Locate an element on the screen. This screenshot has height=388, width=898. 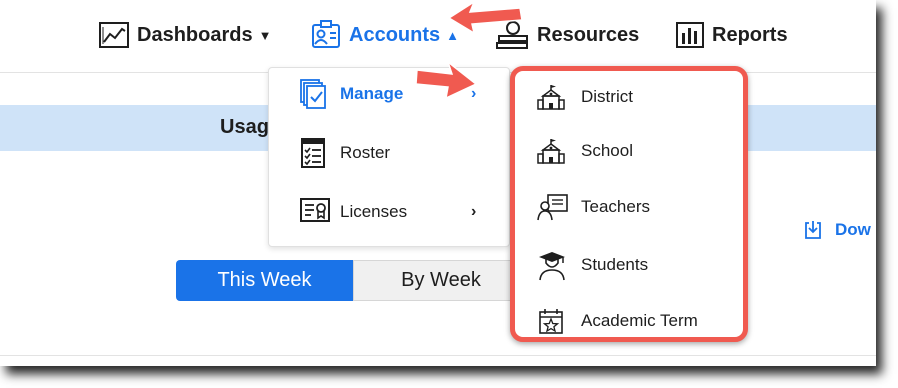
student-icon is located at coordinates (552, 266).